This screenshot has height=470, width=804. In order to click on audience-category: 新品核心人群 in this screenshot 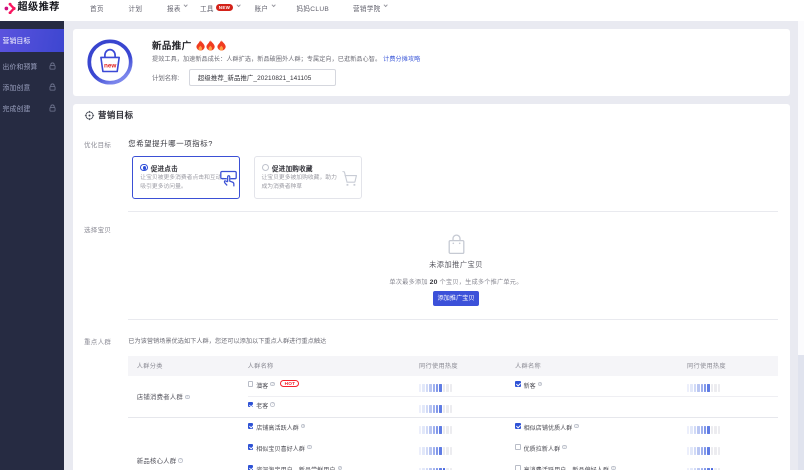, I will do `click(156, 461)`.